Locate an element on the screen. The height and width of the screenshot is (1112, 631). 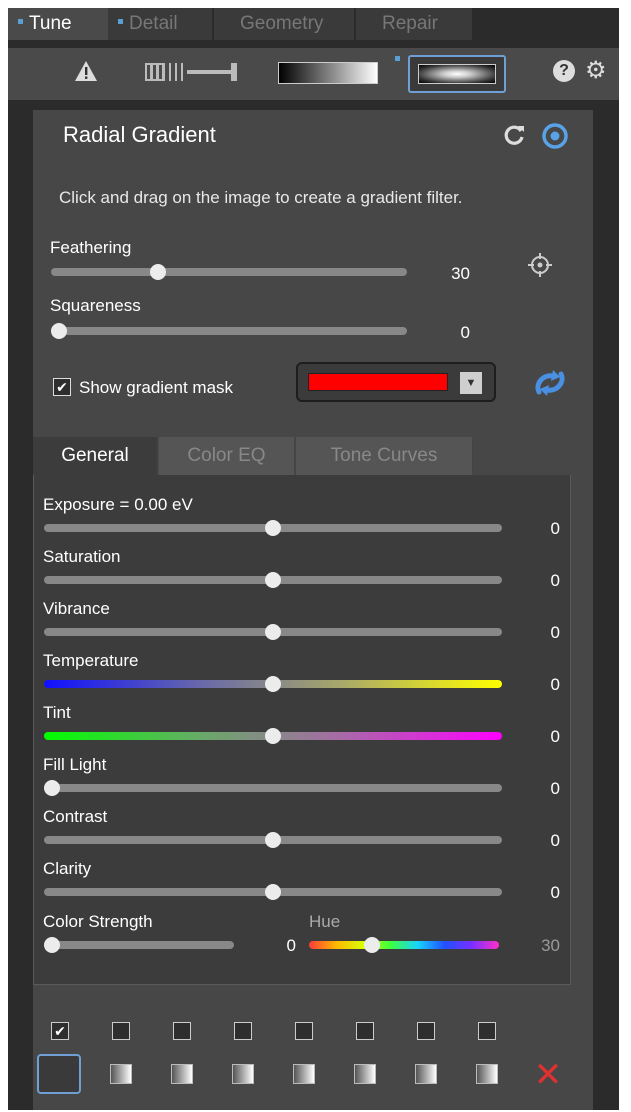
top-tab-bar: Tune Detail Geometry Repair is located at coordinates (313, 24).